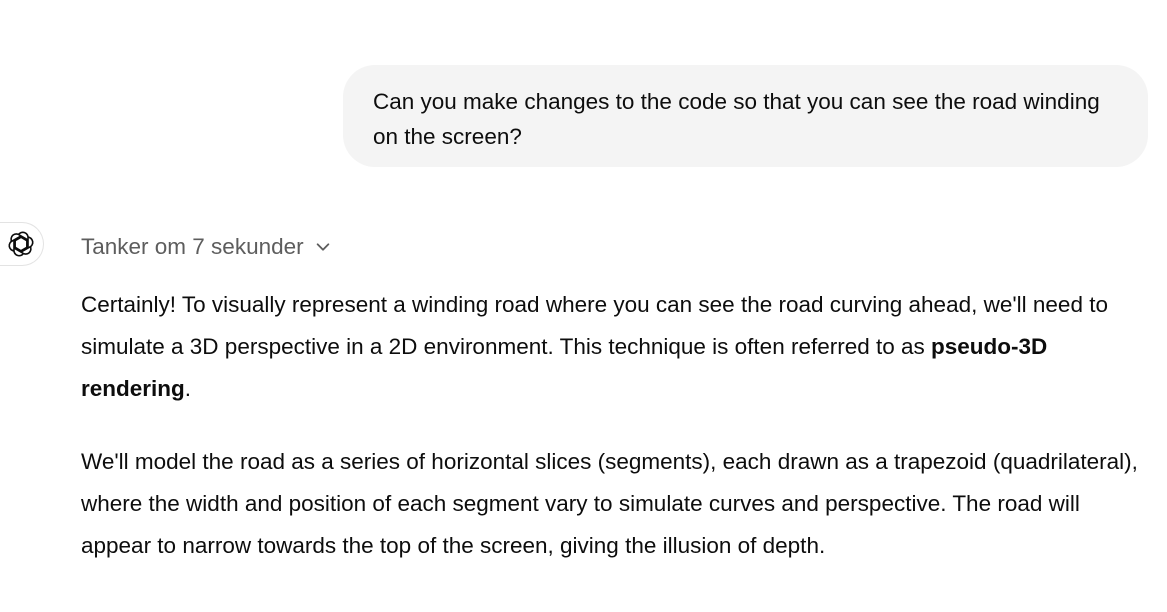 The image size is (1167, 612). I want to click on paragraph-1-end: ., so click(188, 388).